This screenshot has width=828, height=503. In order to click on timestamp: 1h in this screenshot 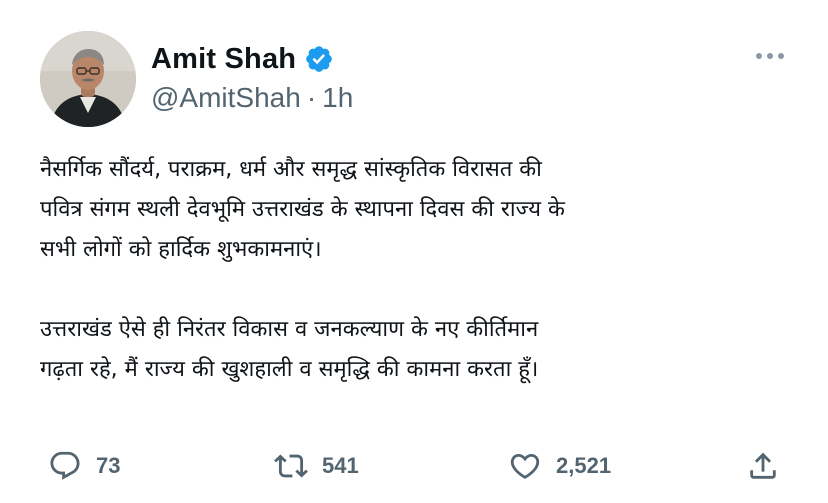, I will do `click(337, 98)`.